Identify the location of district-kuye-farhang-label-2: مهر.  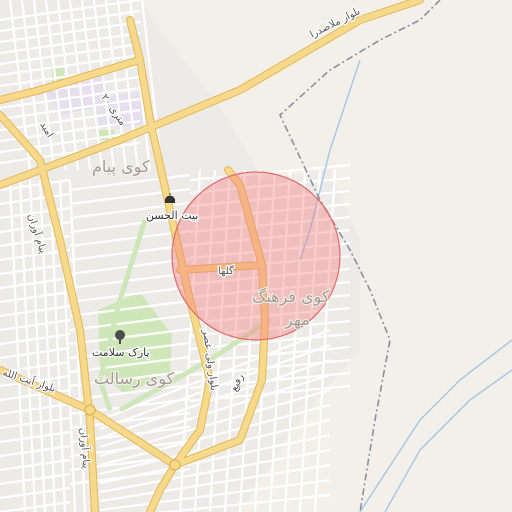
(297, 320).